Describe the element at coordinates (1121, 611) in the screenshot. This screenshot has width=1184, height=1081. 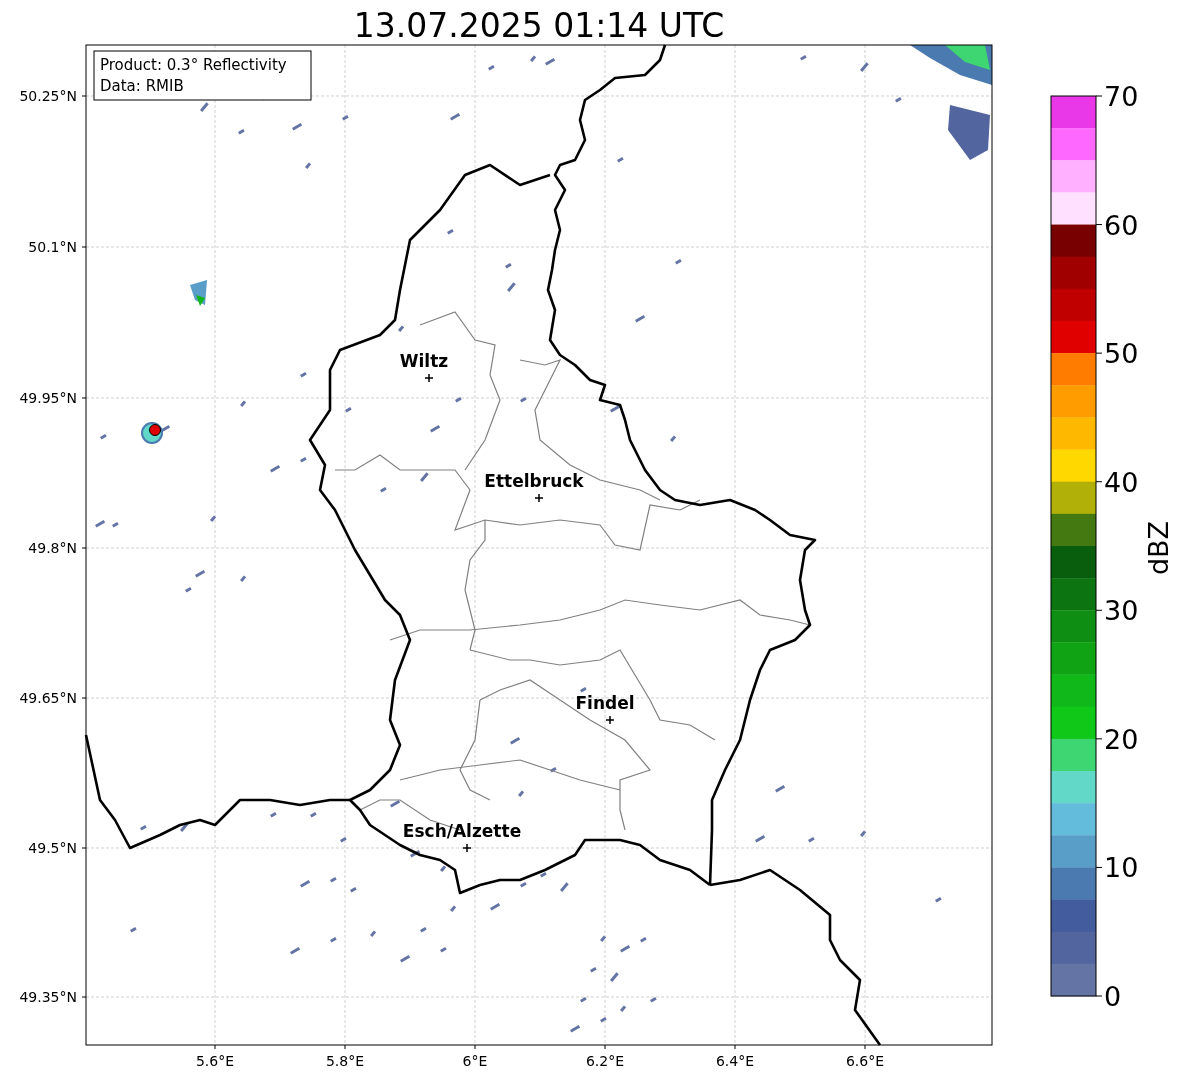
I see `colorbar-tick-label: 30` at that location.